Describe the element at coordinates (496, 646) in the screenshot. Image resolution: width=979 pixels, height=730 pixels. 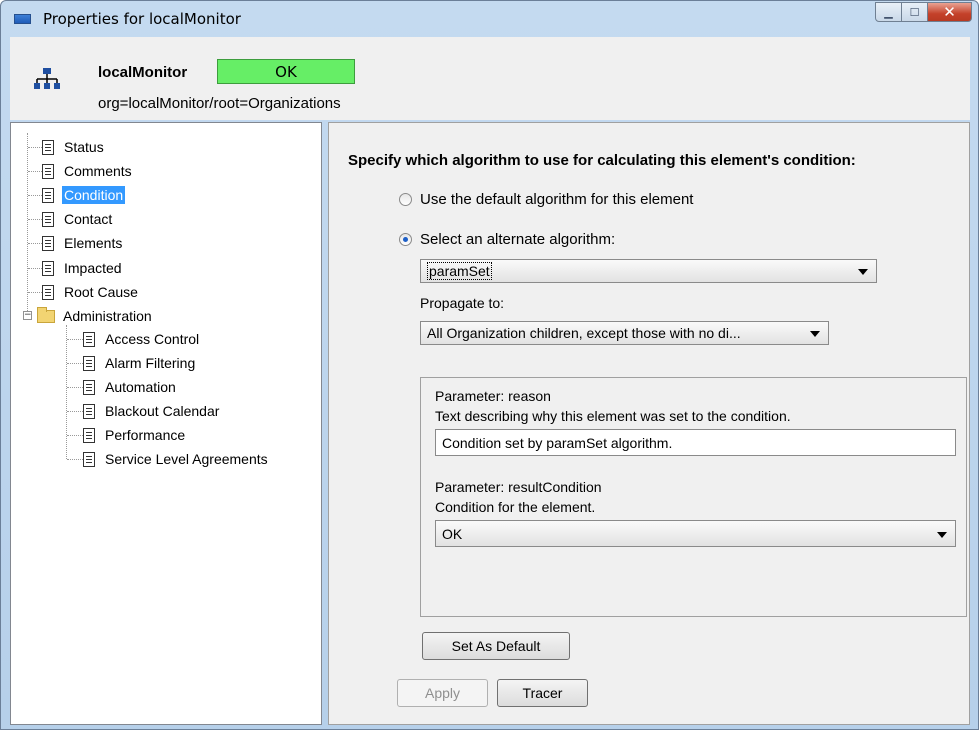
I see `set-as-default-button: Set As Default` at that location.